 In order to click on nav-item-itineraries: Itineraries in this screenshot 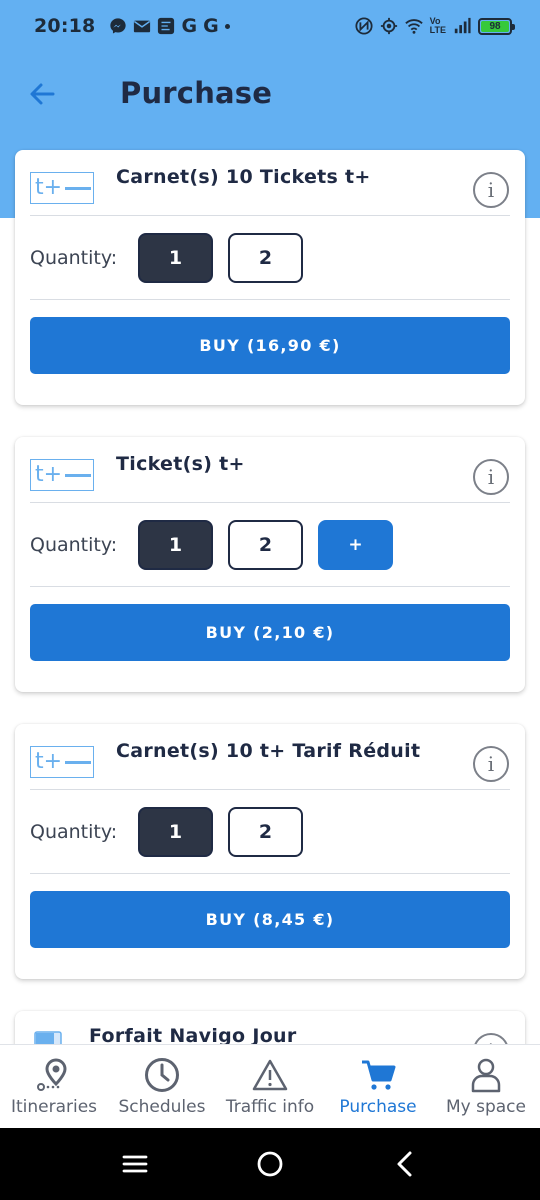, I will do `click(54, 1086)`.